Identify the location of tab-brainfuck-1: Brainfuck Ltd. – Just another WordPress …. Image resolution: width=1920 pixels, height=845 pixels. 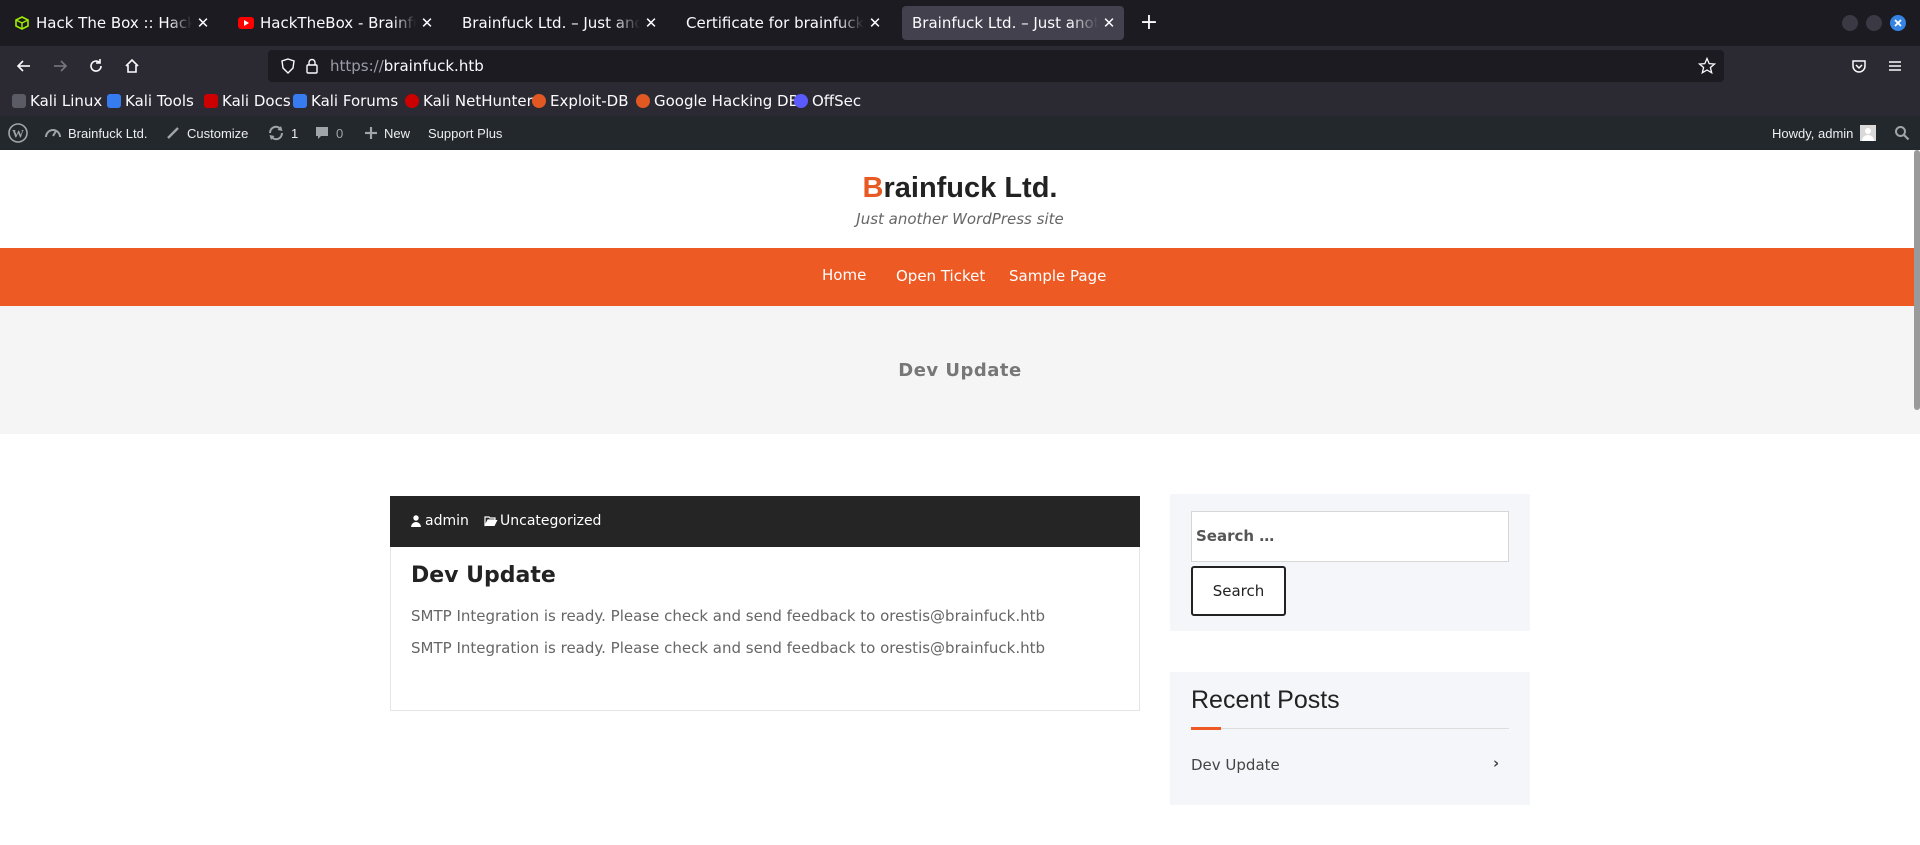
(559, 23).